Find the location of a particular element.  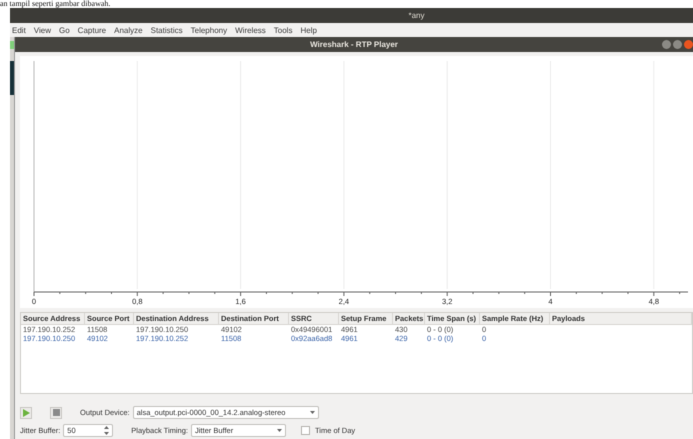

menu-item: Telephony is located at coordinates (209, 30).